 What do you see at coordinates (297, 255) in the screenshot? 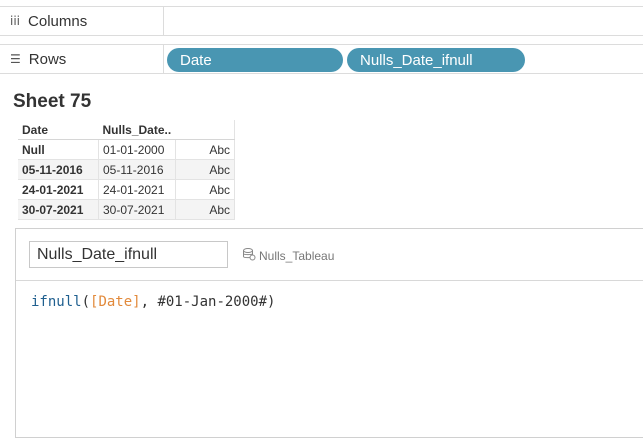
I see `datasource-name: Nulls_Tableau` at bounding box center [297, 255].